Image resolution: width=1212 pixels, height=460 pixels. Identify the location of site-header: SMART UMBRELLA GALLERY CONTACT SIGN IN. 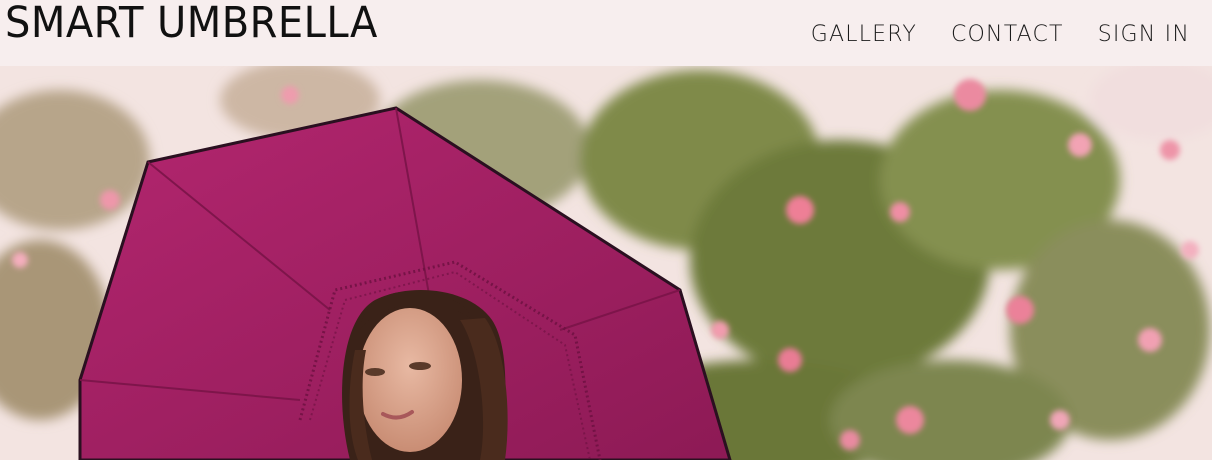
(606, 33).